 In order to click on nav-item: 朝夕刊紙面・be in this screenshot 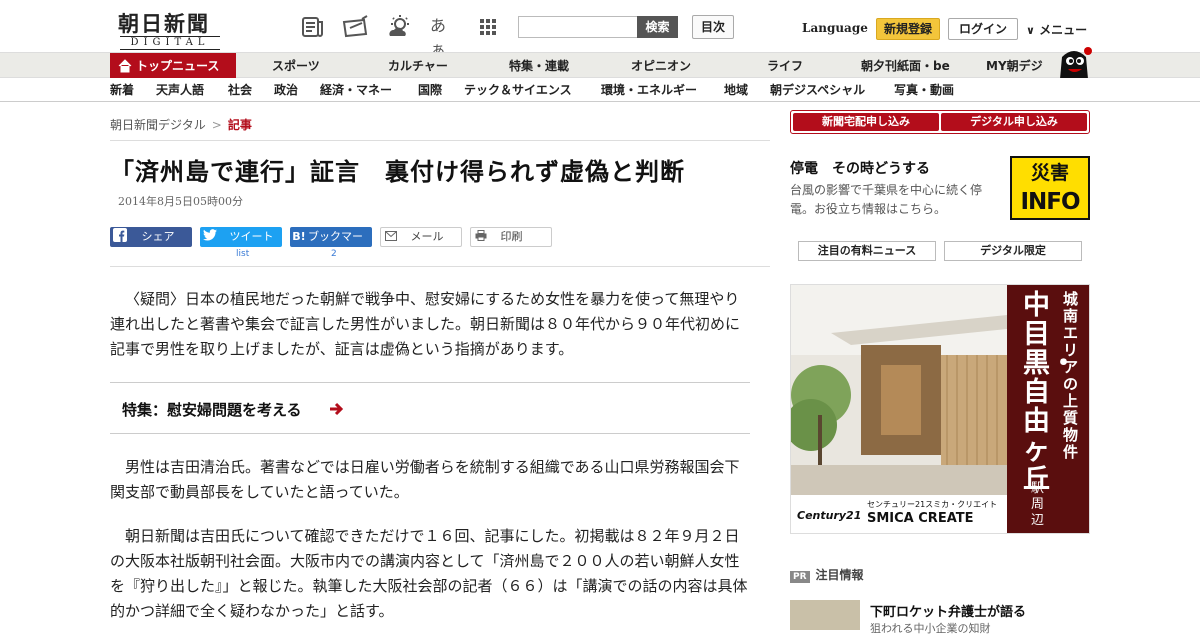, I will do `click(905, 66)`.